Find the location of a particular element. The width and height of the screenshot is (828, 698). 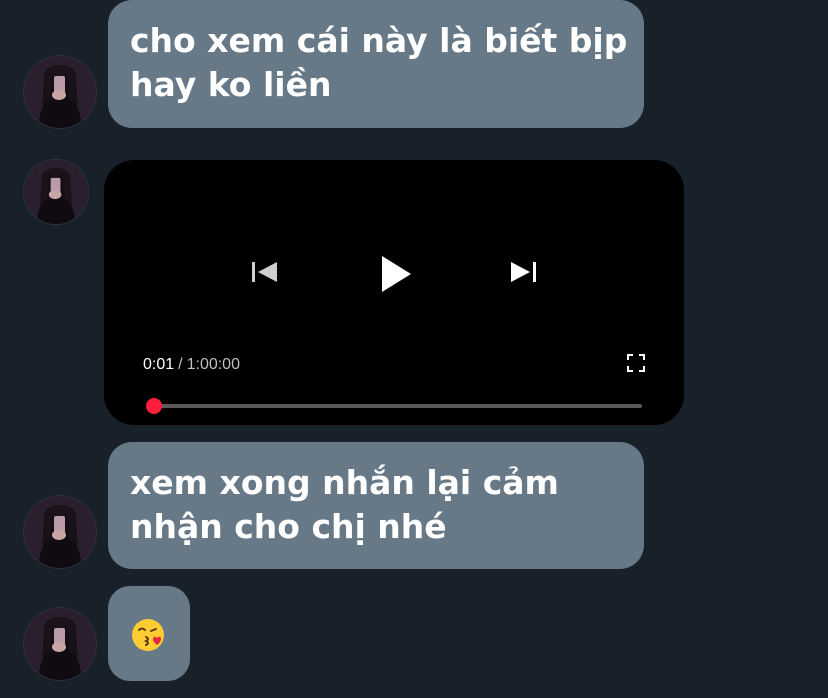

message-bubble: xem xong nhắn lại cảm nhận cho chị nhé is located at coordinates (376, 505).